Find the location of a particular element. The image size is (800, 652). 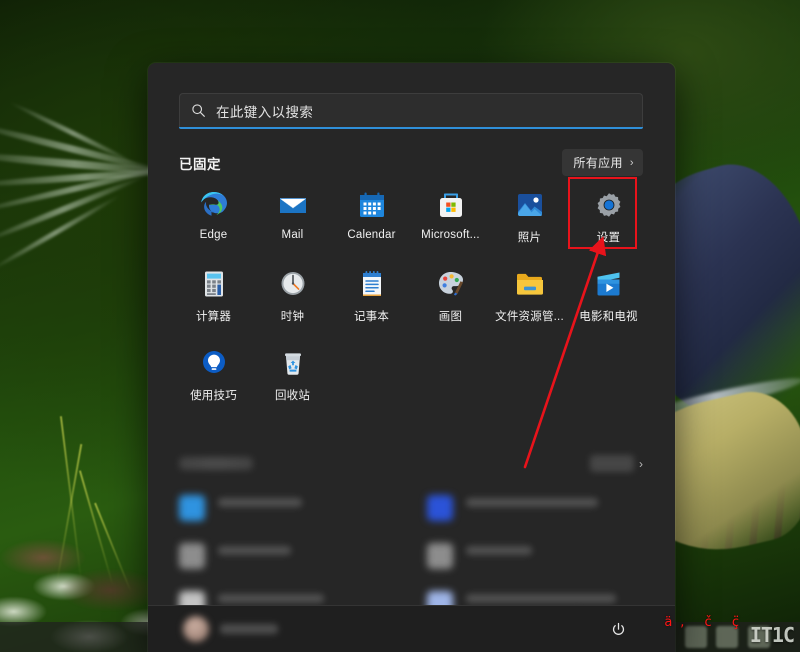

app-tile-tips: 使用技巧 is located at coordinates (213, 373).